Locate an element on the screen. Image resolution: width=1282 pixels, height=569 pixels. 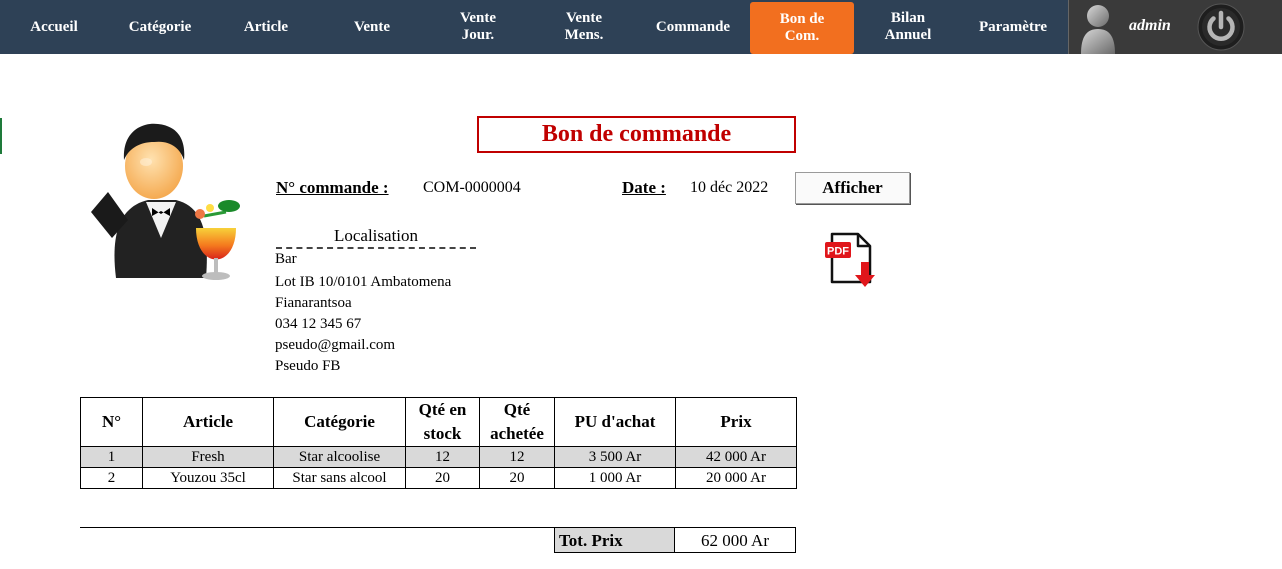
nav-label: Article is located at coordinates (266, 26).